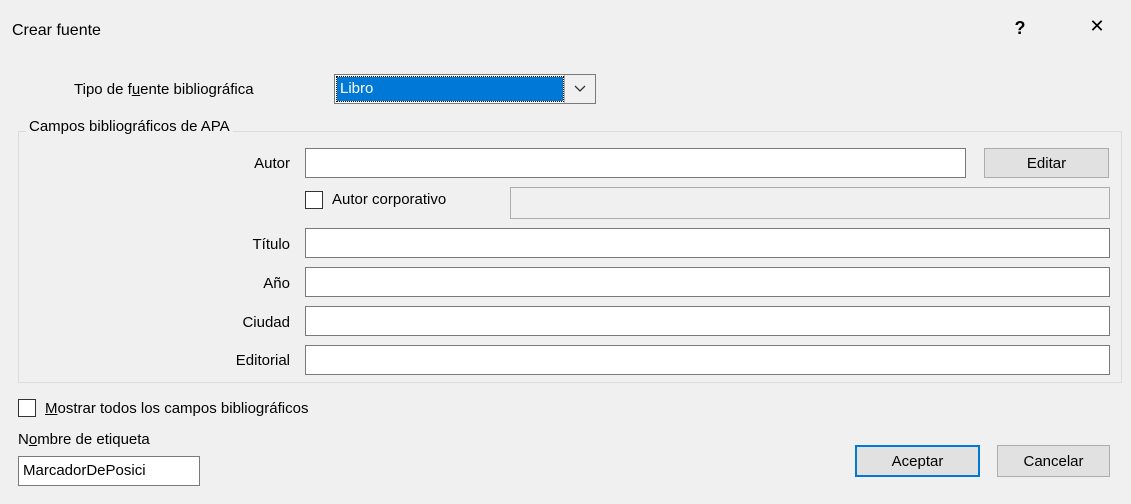 Image resolution: width=1131 pixels, height=504 pixels. Describe the element at coordinates (56, 30) in the screenshot. I see `dialog-title: Crear fuente` at that location.